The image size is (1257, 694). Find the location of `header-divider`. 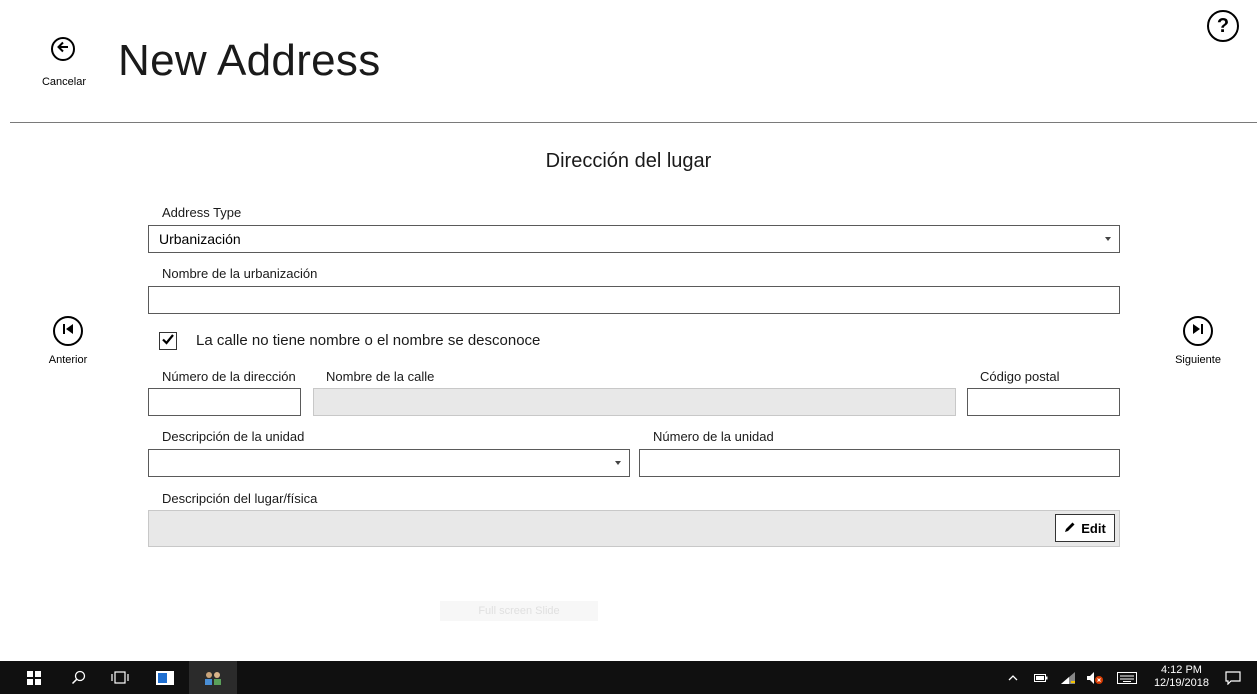

header-divider is located at coordinates (633, 122).